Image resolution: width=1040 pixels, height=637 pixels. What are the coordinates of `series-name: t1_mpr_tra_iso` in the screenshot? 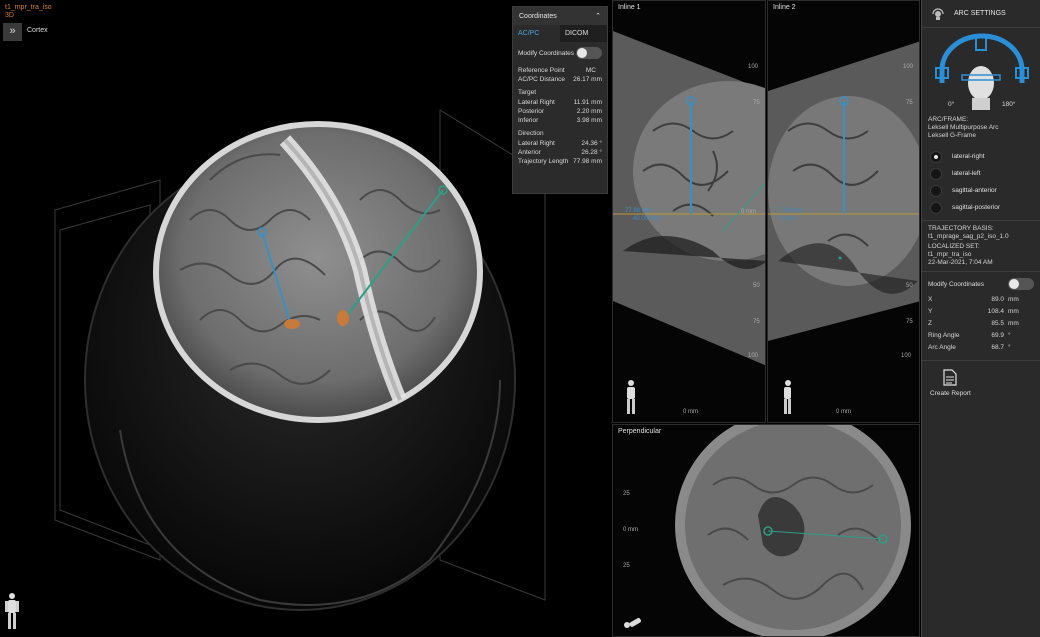 It's located at (28, 7).